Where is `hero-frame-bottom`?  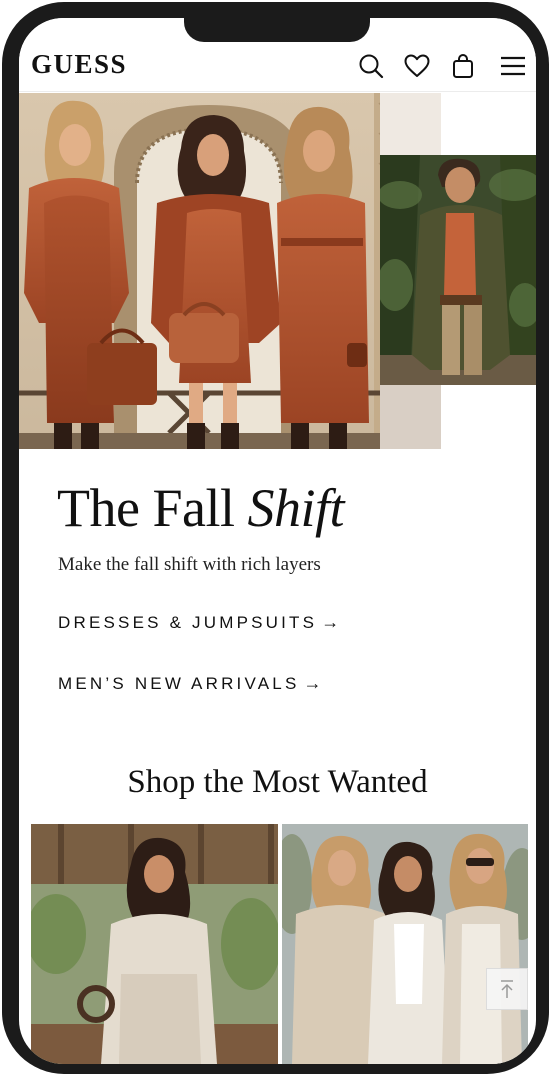 hero-frame-bottom is located at coordinates (410, 417).